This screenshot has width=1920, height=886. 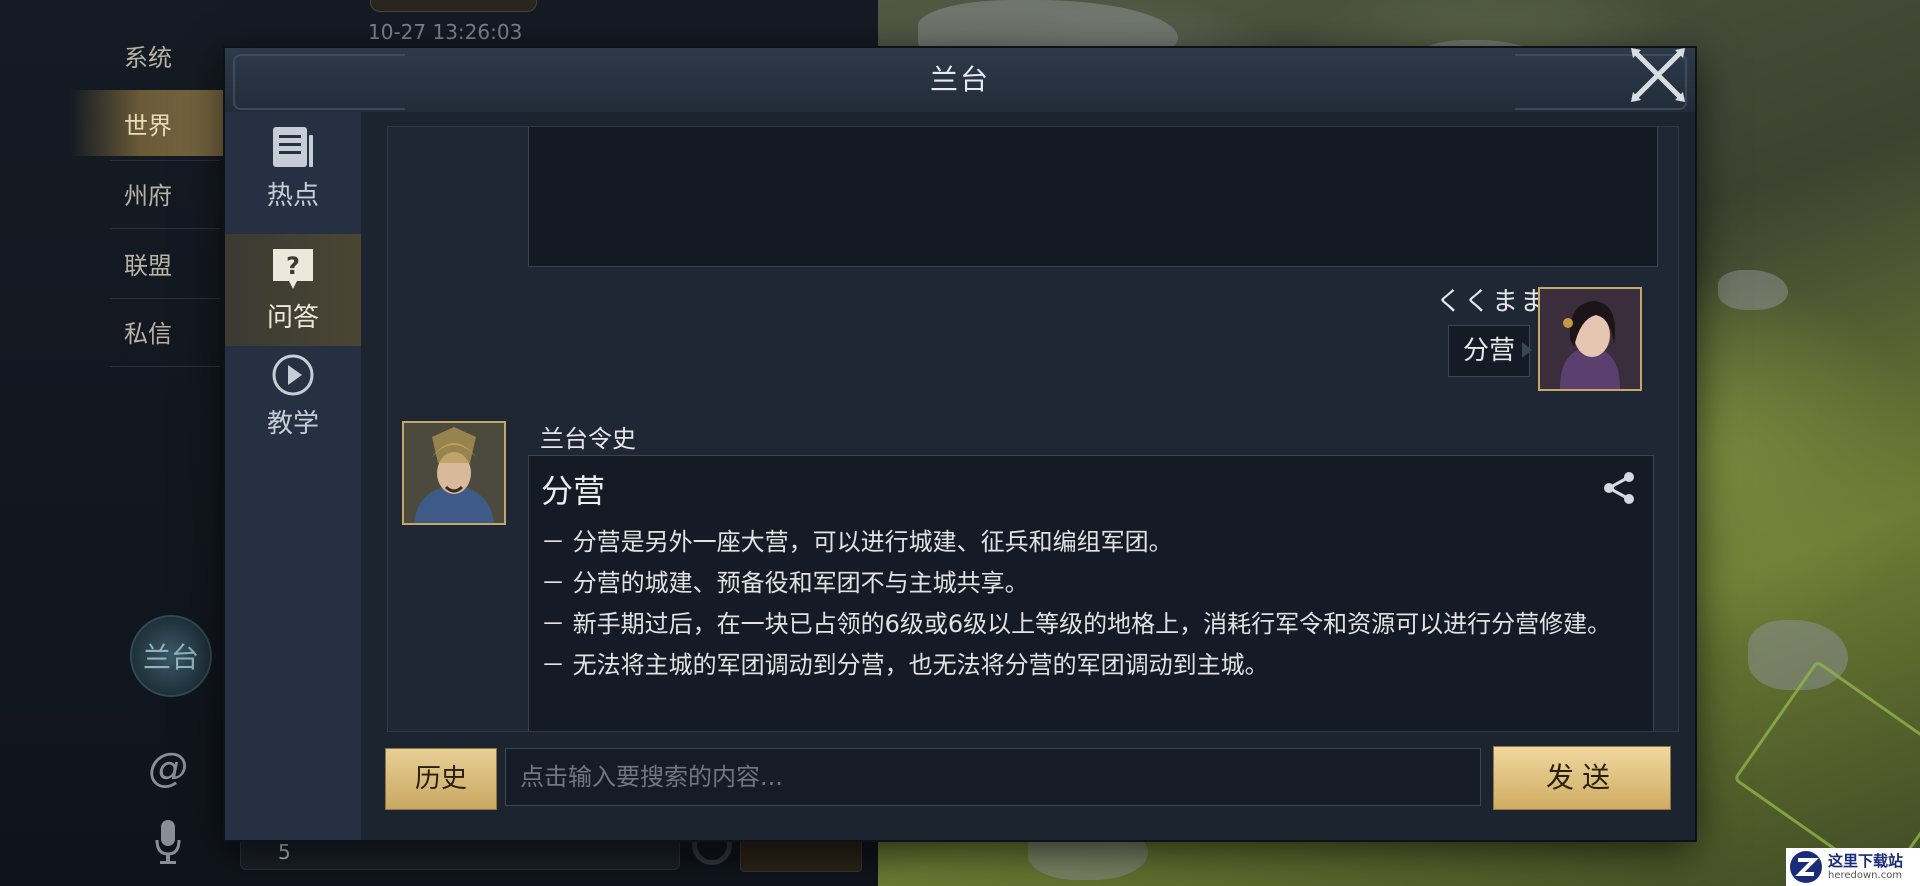 What do you see at coordinates (1491, 302) in the screenshot?
I see `user-name: くくまま` at bounding box center [1491, 302].